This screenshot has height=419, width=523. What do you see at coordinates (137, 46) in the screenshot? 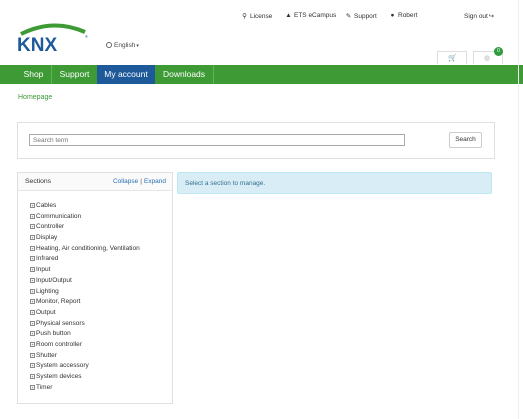
I see `caret-down-icon: ▾` at bounding box center [137, 46].